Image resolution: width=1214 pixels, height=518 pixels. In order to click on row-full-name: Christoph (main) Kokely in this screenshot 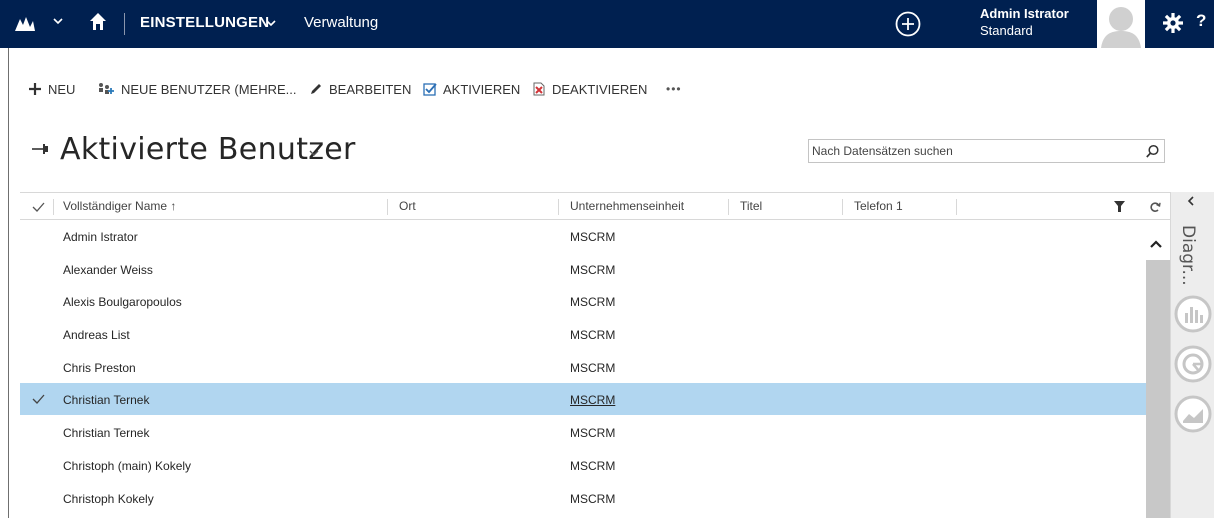, I will do `click(127, 466)`.